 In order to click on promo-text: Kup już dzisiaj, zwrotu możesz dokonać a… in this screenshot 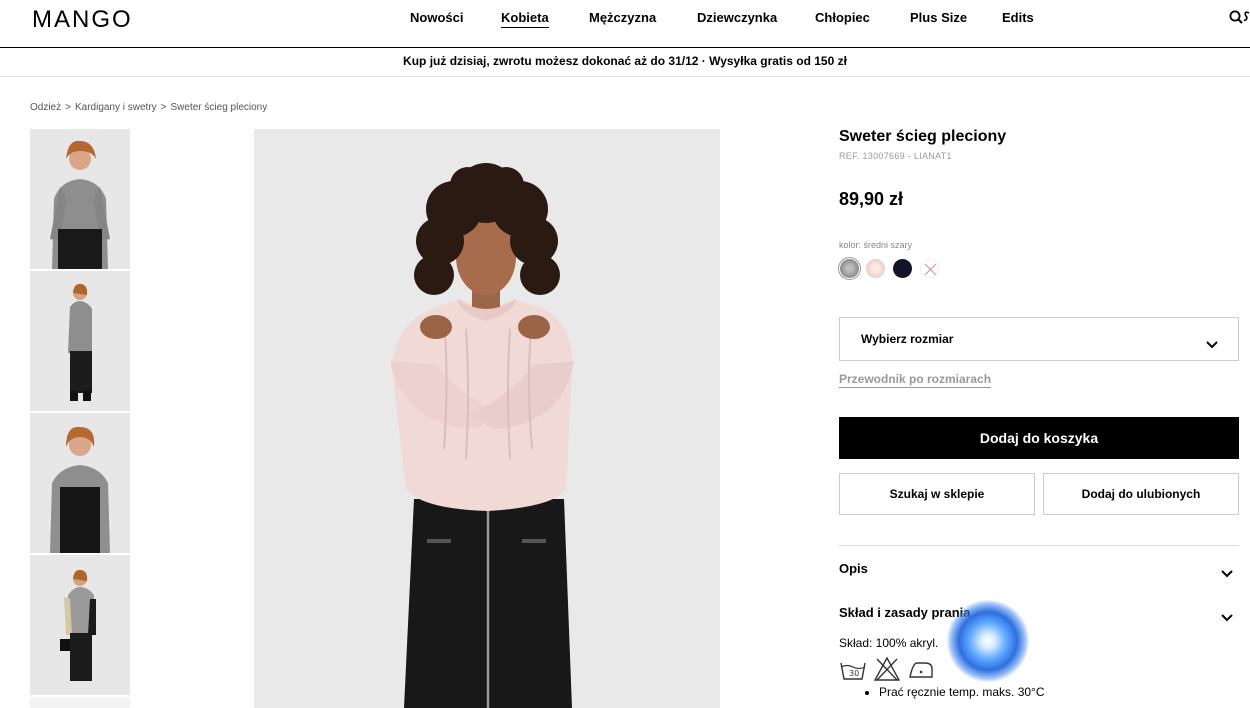, I will do `click(625, 61)`.